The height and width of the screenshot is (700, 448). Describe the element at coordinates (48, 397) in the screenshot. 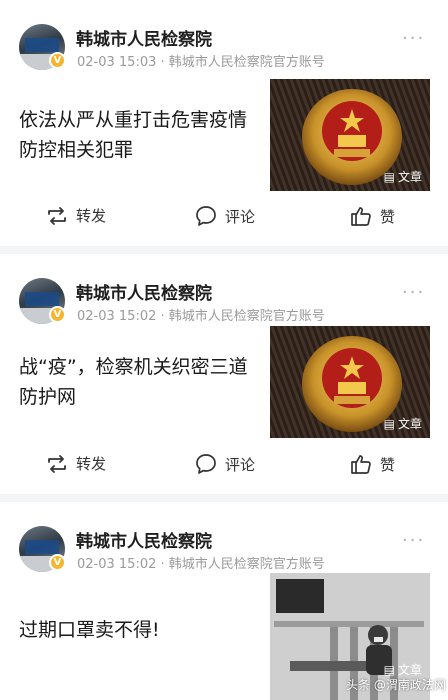

I see `post-title-line: 防护网` at that location.